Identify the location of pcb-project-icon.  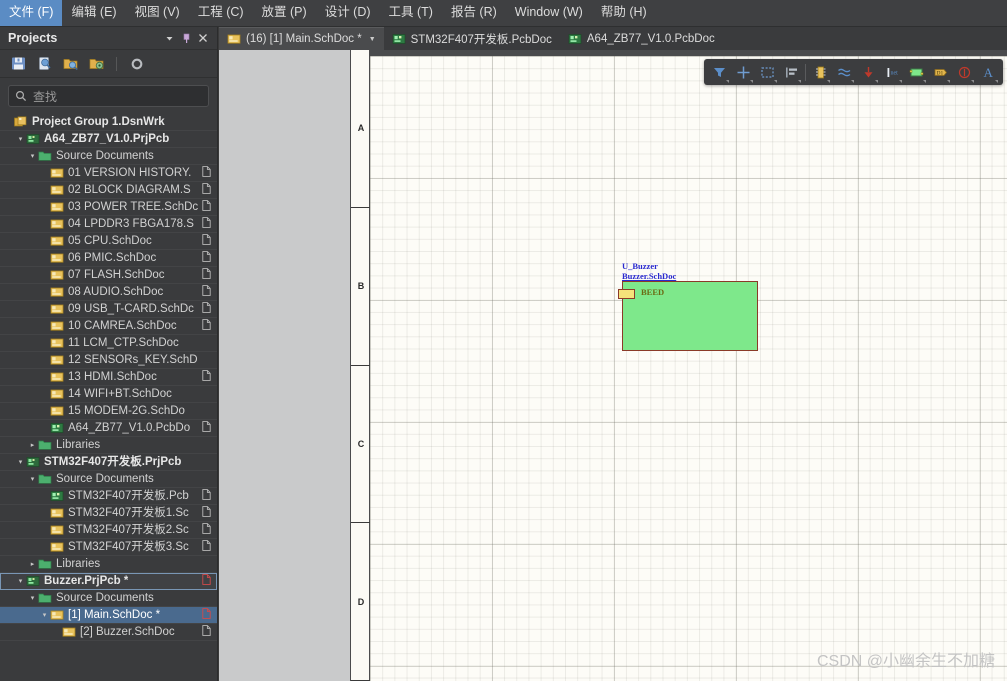
(33, 139).